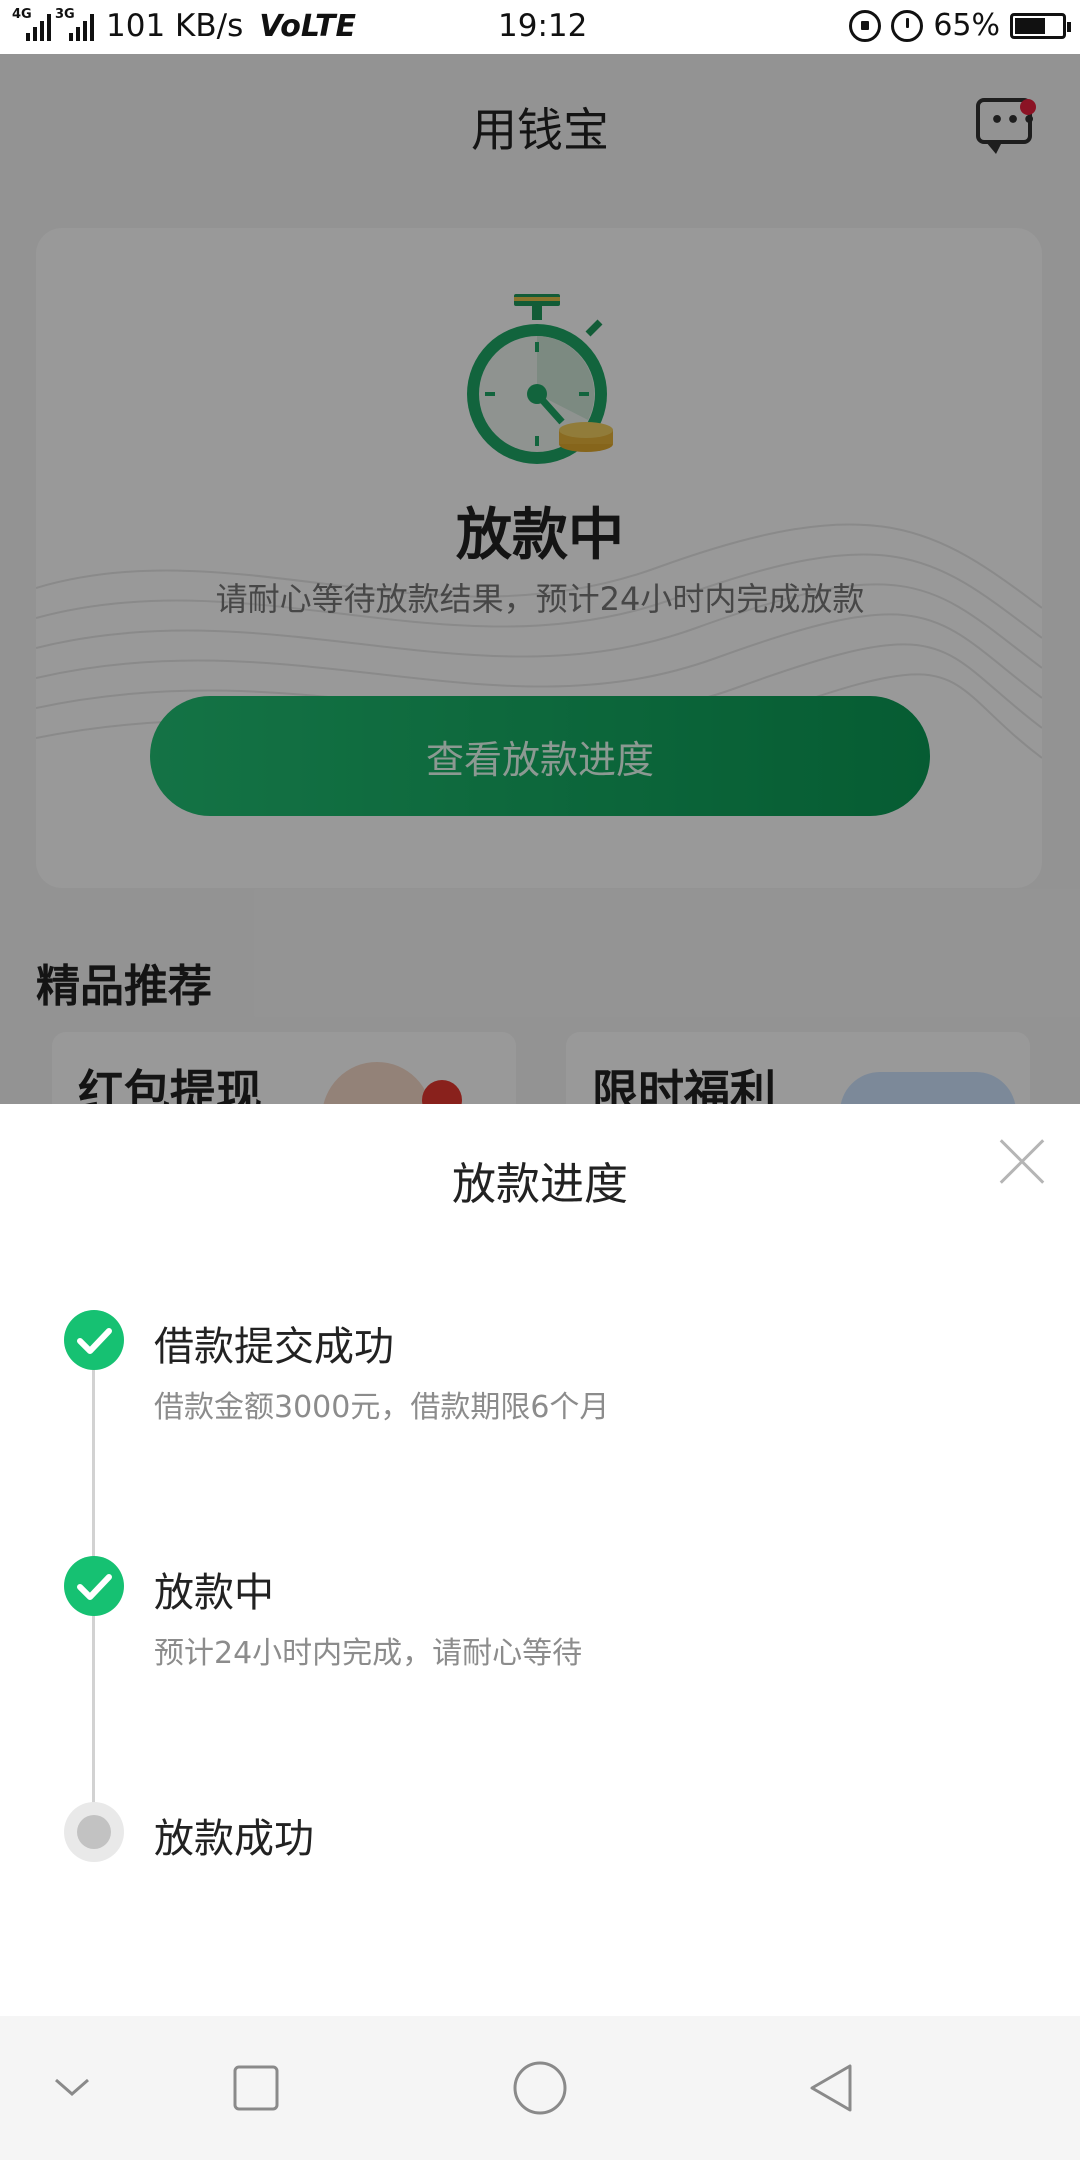  I want to click on square-icon, so click(256, 2088).